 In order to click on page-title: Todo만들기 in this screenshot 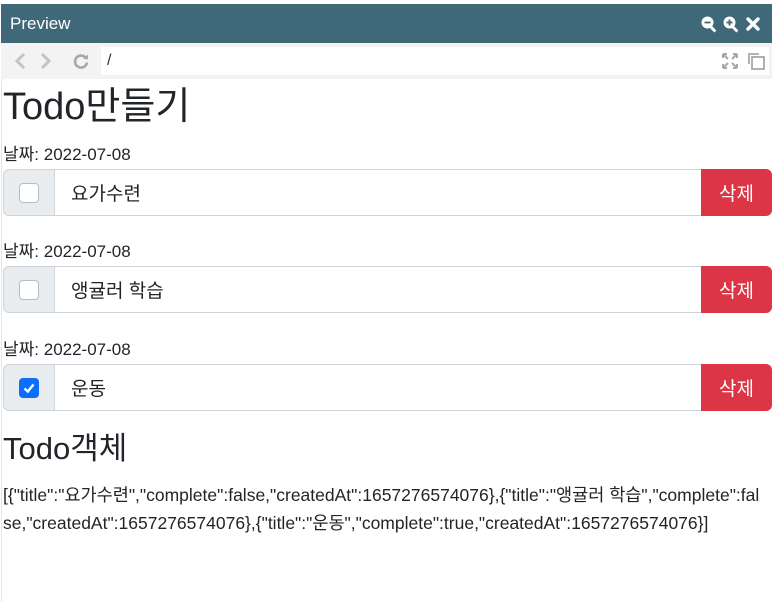, I will do `click(97, 107)`.